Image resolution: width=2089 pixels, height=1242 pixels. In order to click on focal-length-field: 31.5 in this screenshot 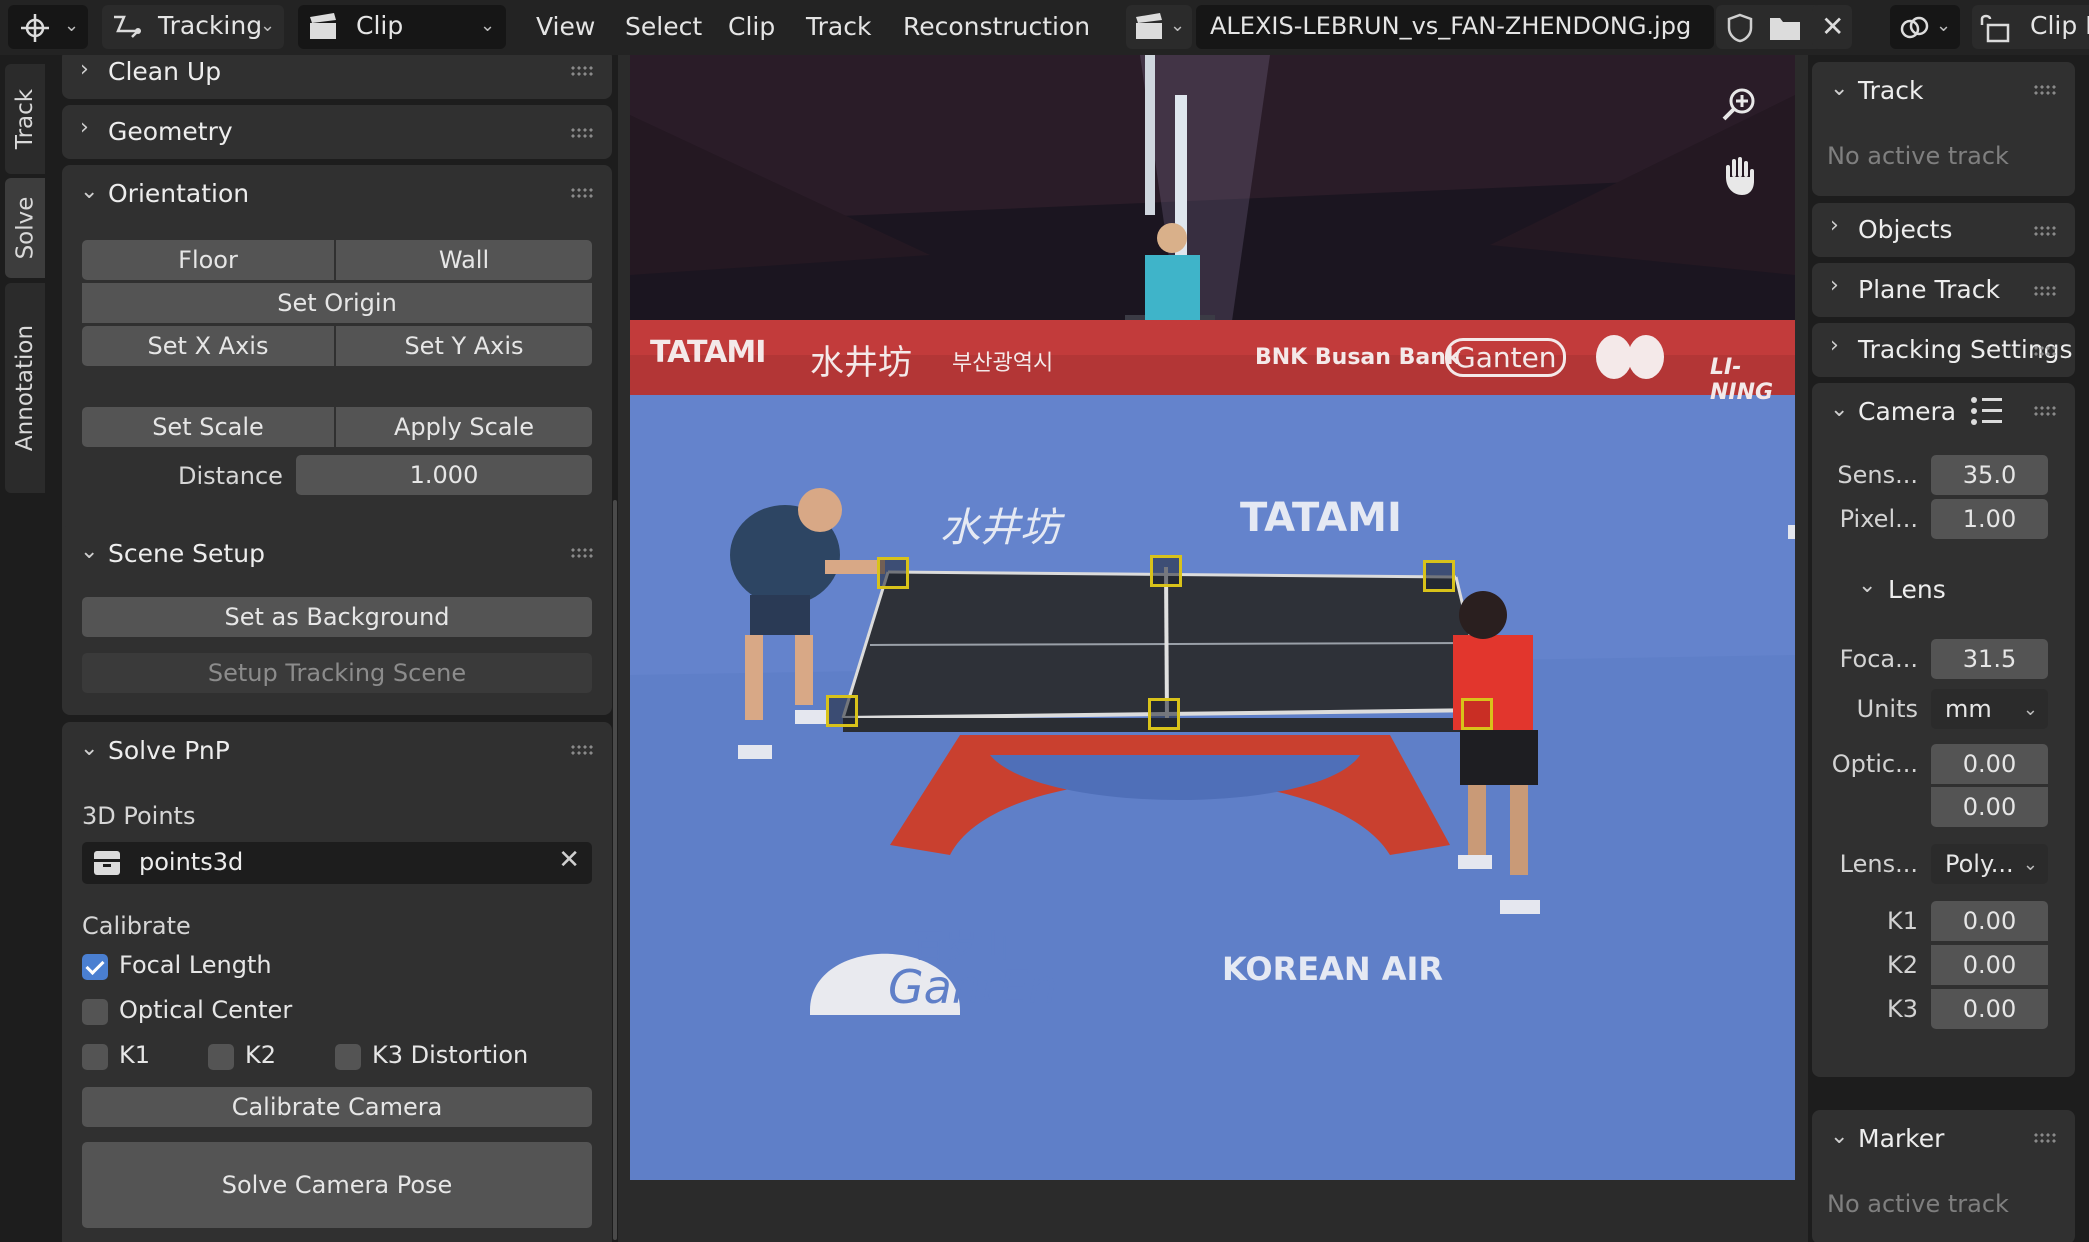, I will do `click(1989, 659)`.